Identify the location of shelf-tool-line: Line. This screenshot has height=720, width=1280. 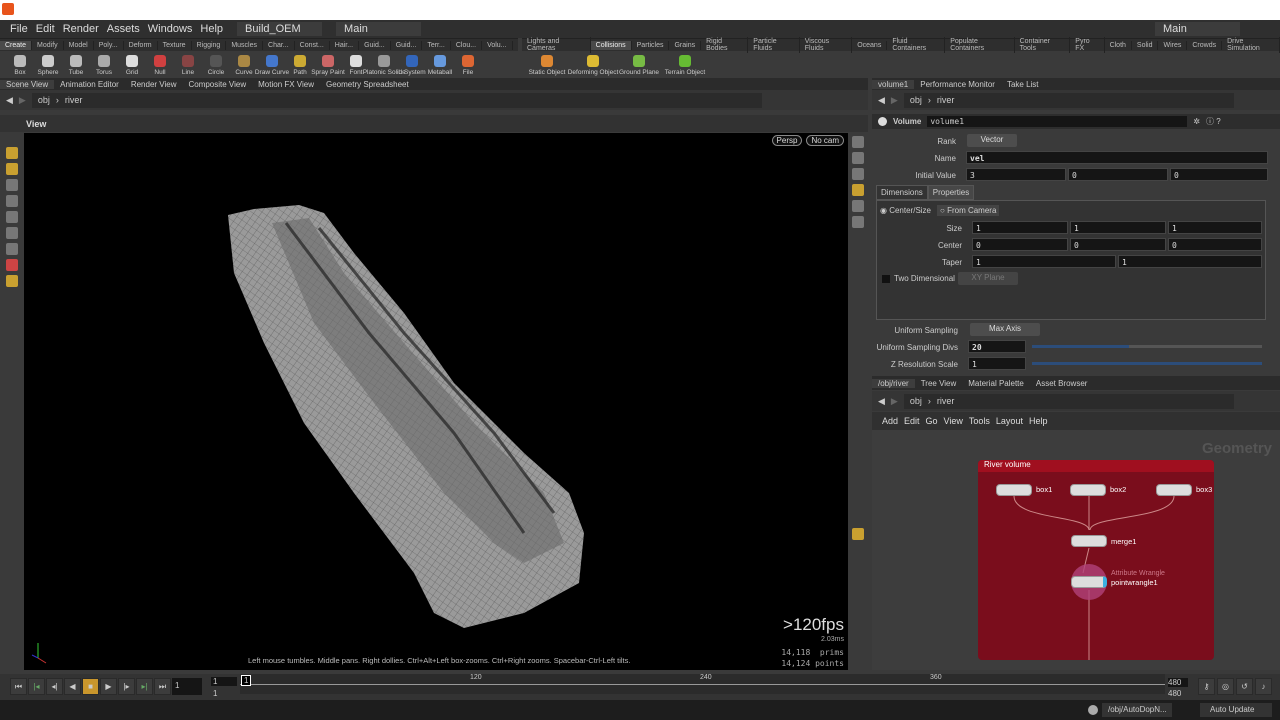
(188, 65).